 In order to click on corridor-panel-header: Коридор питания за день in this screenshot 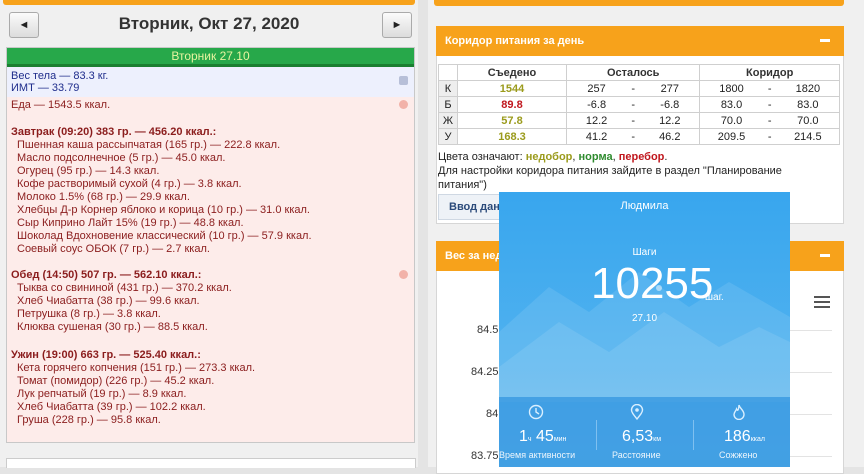, I will do `click(640, 41)`.